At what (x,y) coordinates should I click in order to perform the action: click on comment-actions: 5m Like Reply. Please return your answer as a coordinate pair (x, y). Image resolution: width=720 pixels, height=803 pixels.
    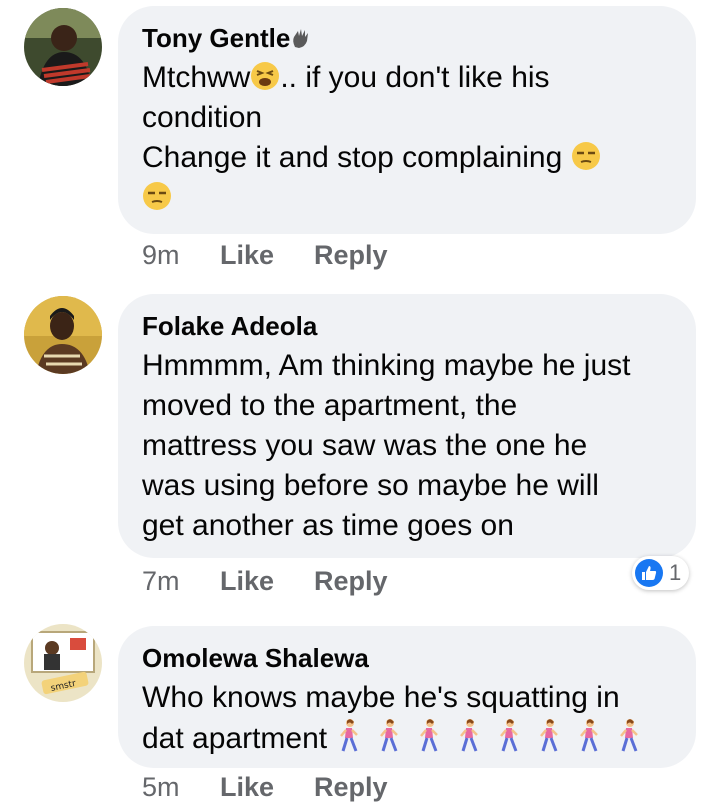
    Looking at the image, I should click on (265, 787).